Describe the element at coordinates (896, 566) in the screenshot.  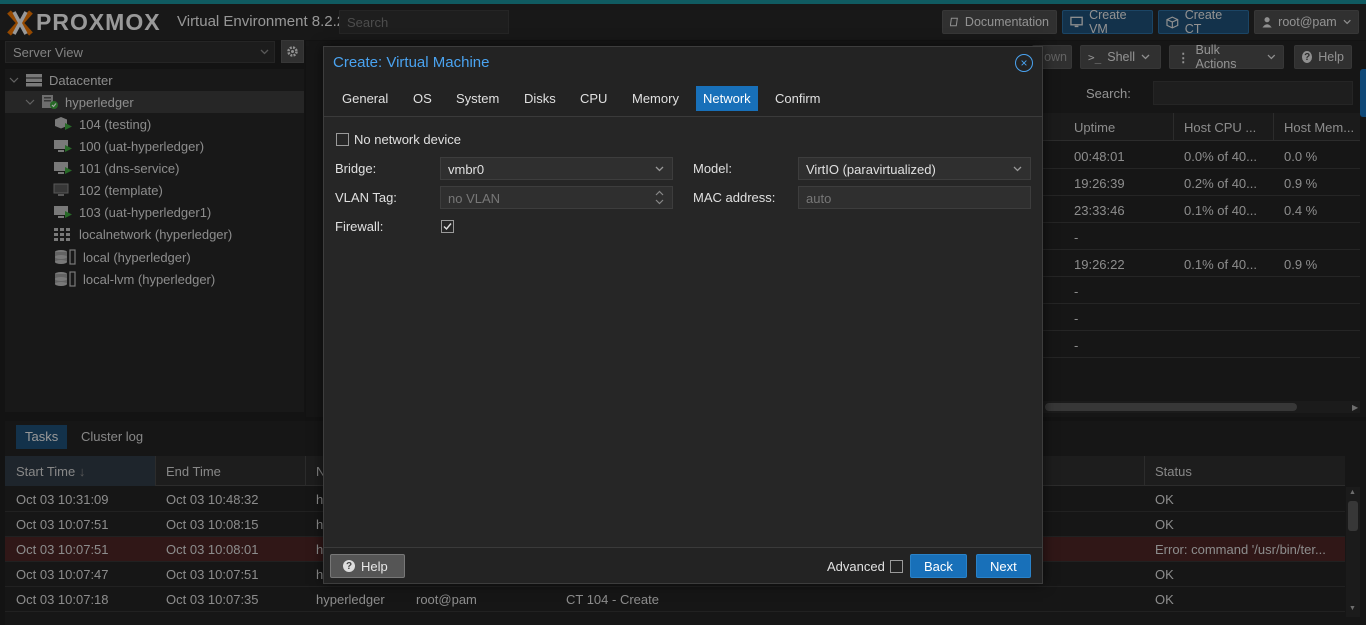
I see `advanced-checkbox` at that location.